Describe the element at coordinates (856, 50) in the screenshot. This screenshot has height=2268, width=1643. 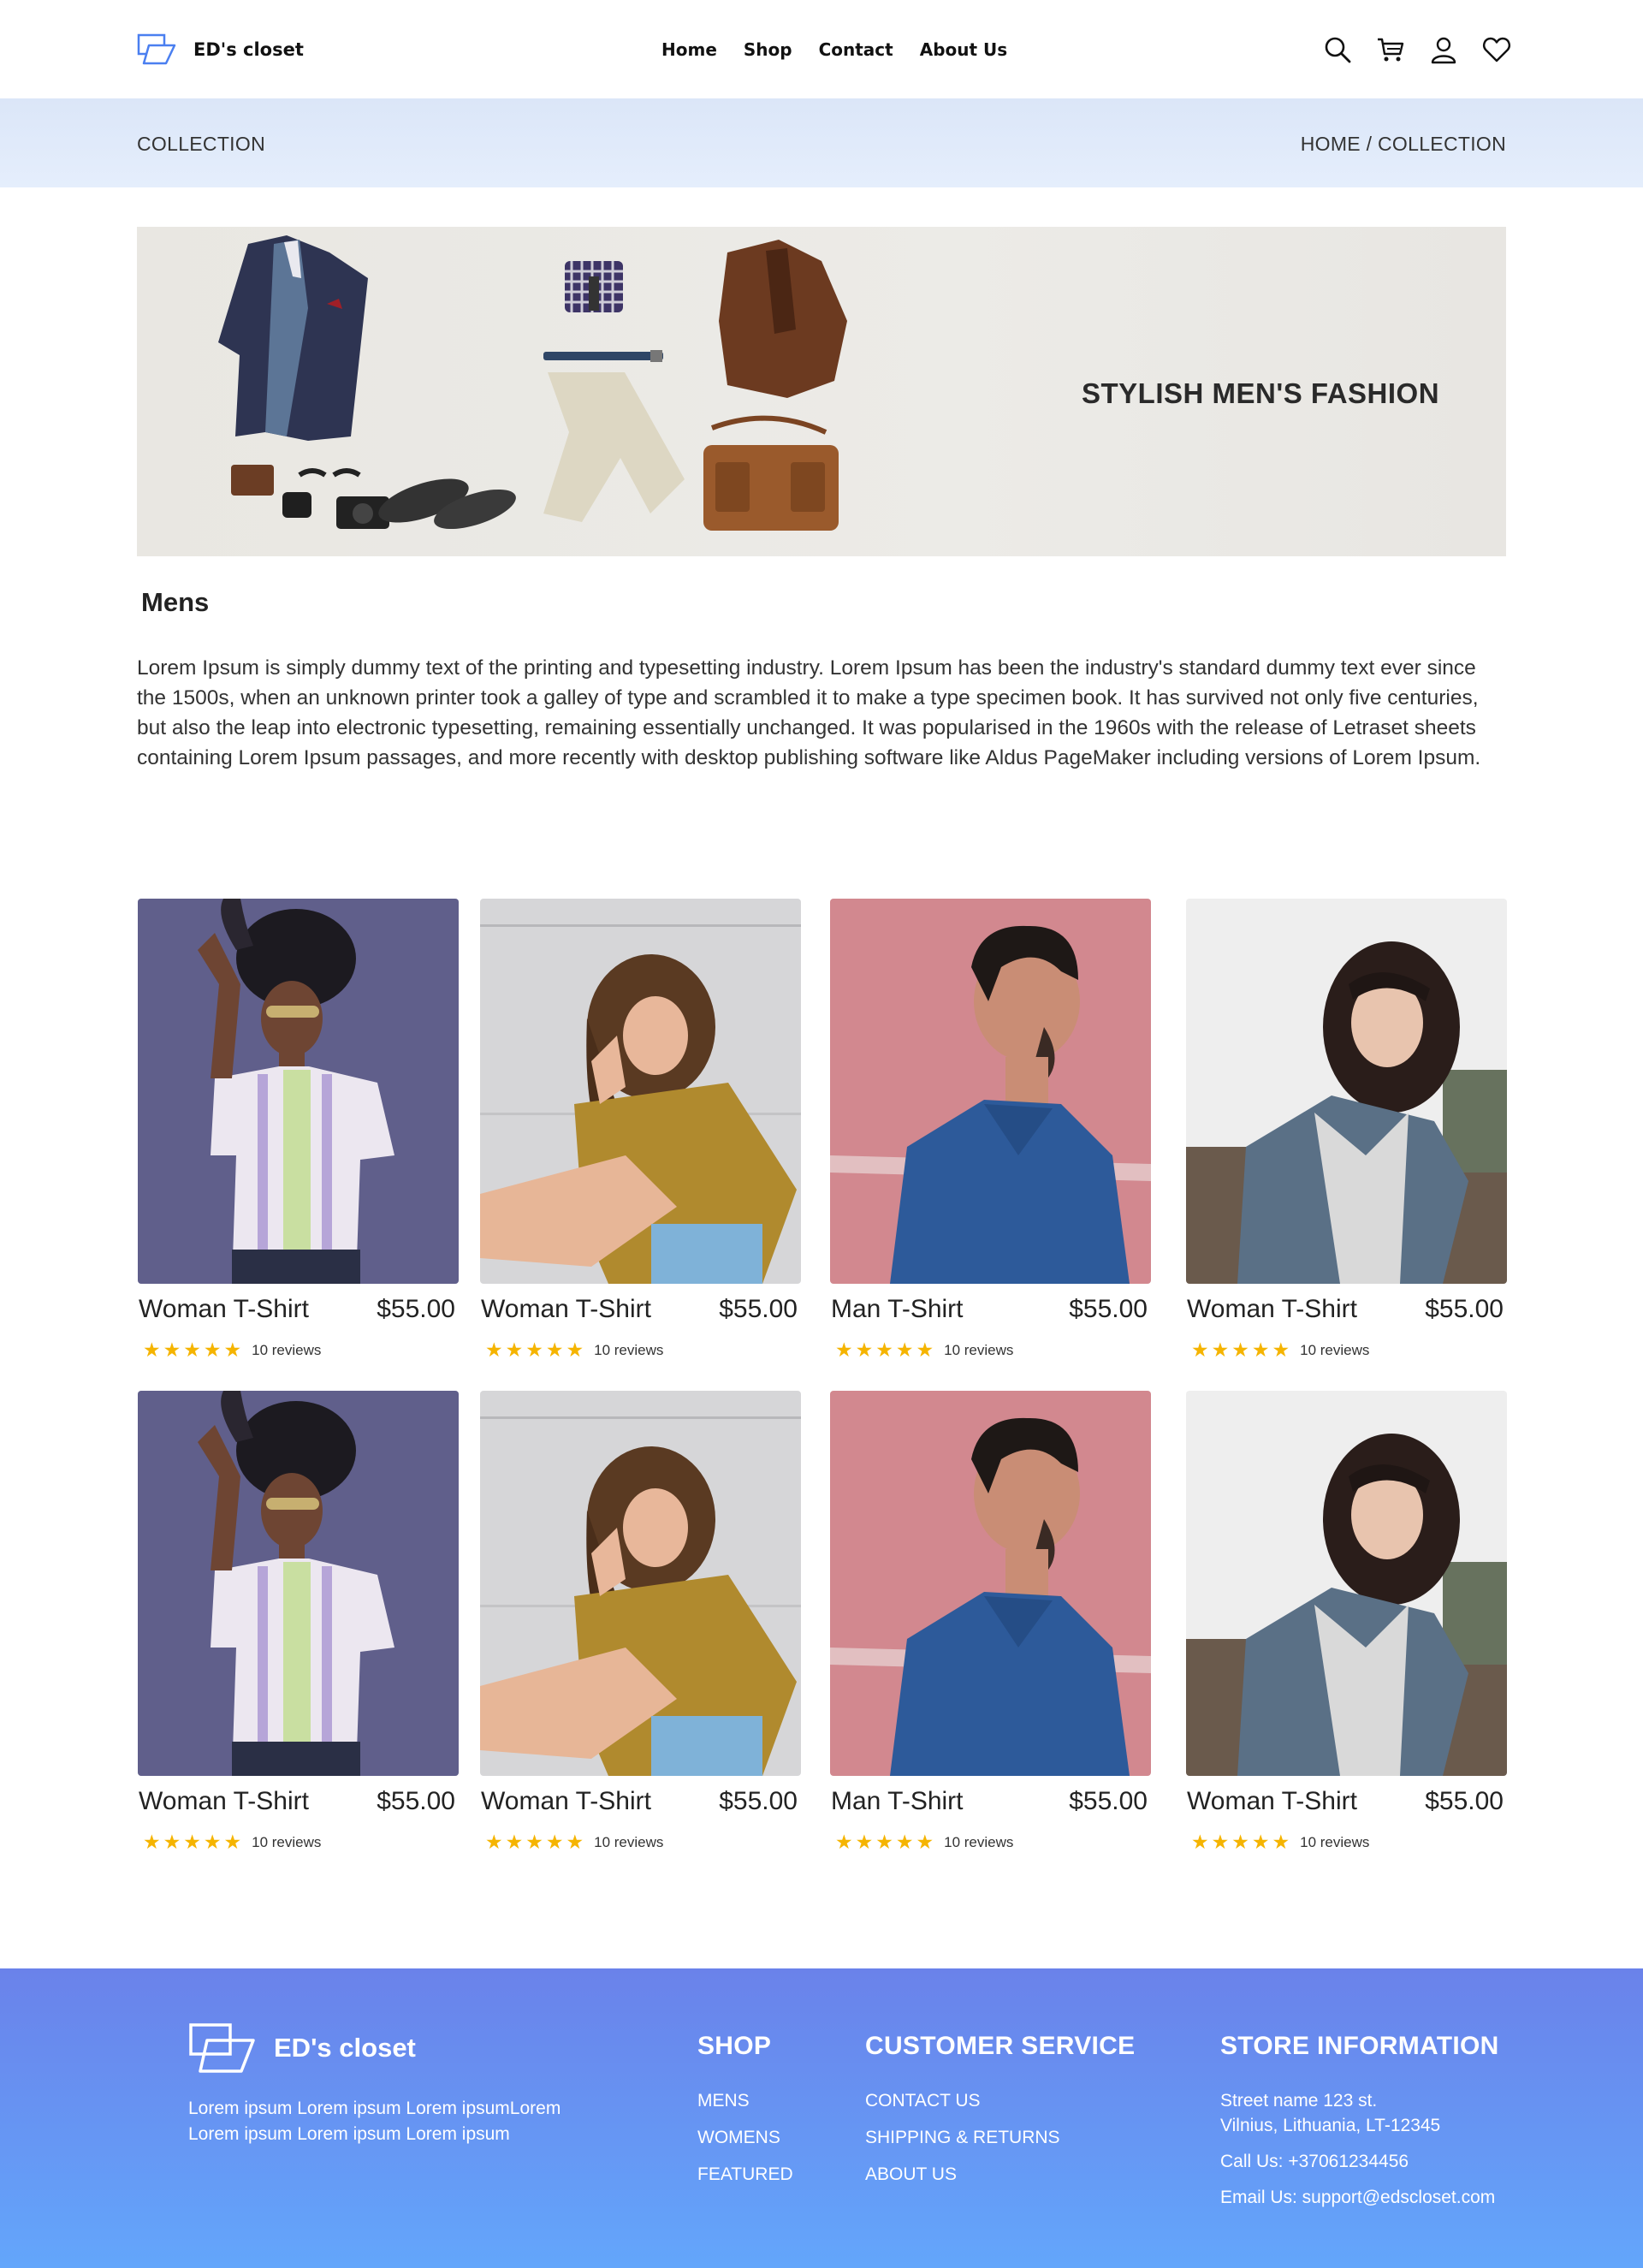
I see `nav-contact: Contact` at that location.